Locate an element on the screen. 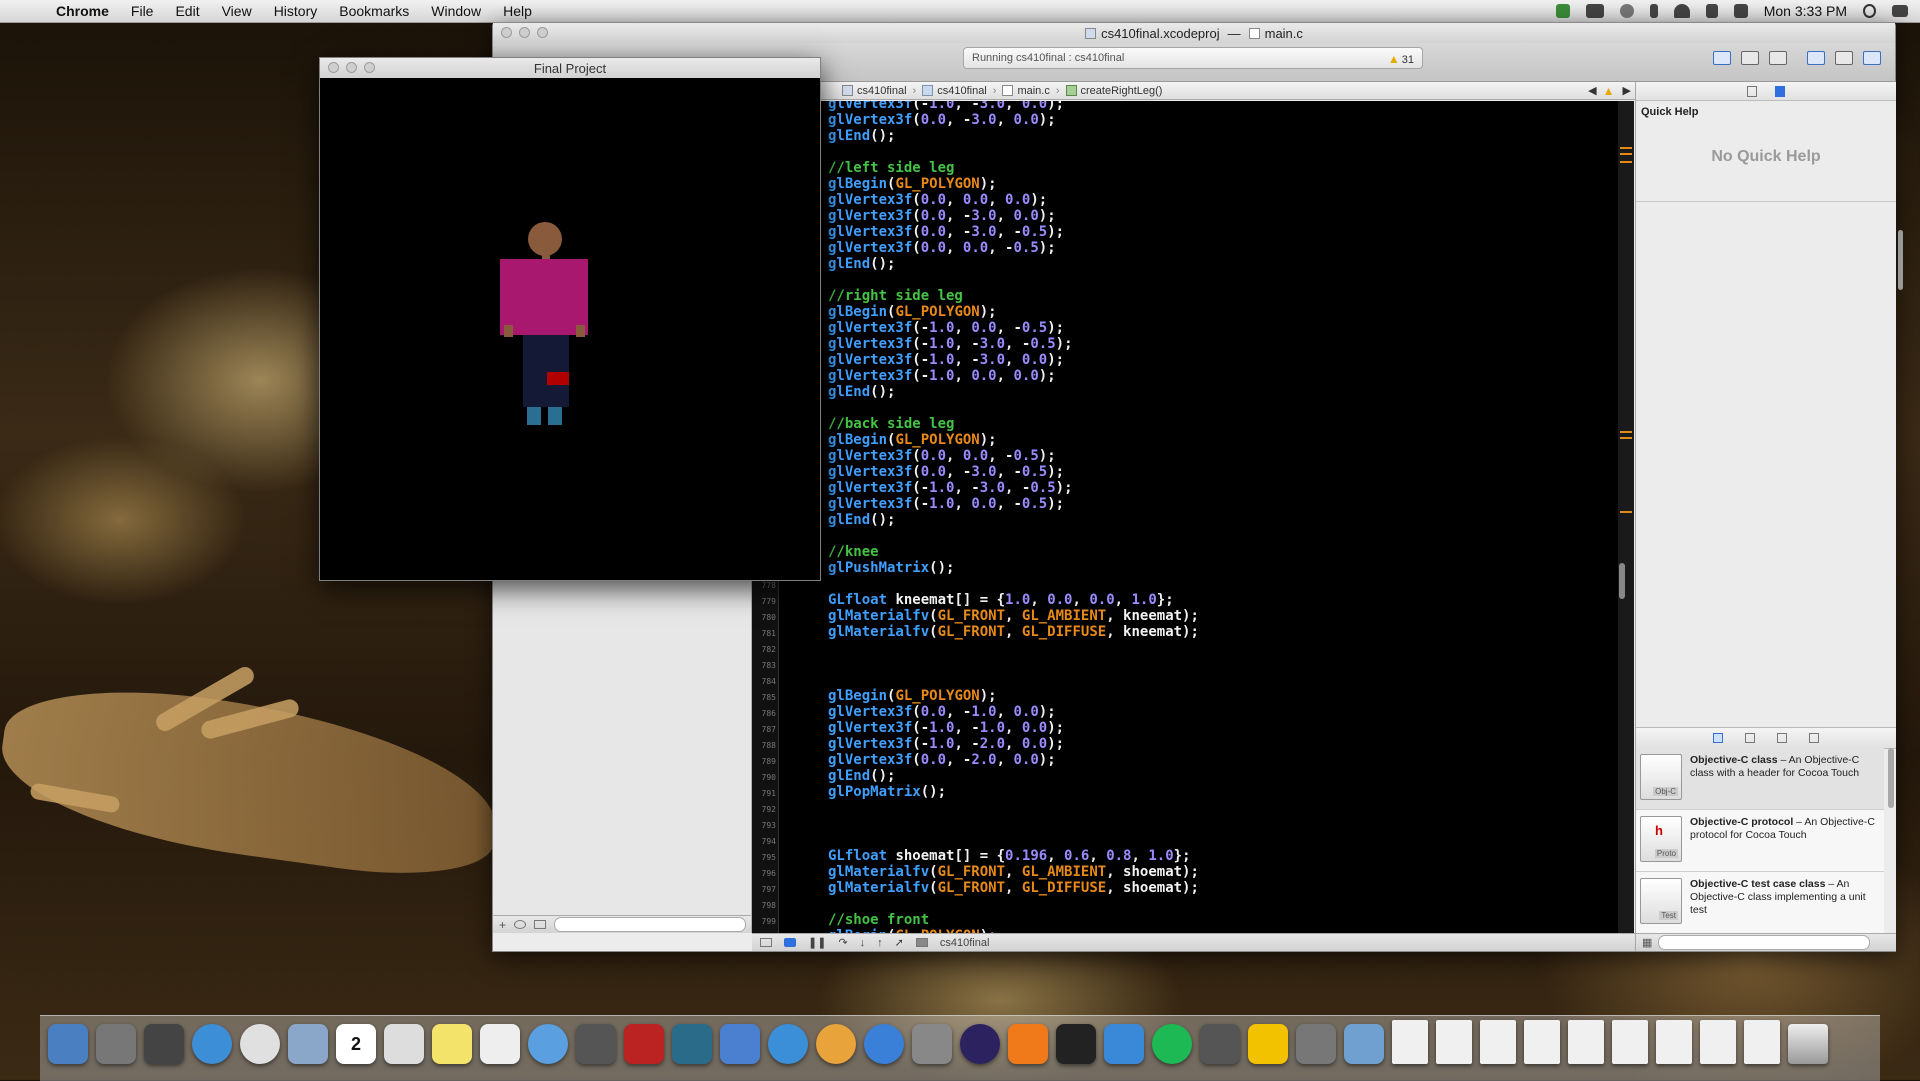 This screenshot has height=1081, width=1920. standard-editor-icon is located at coordinates (1722, 58).